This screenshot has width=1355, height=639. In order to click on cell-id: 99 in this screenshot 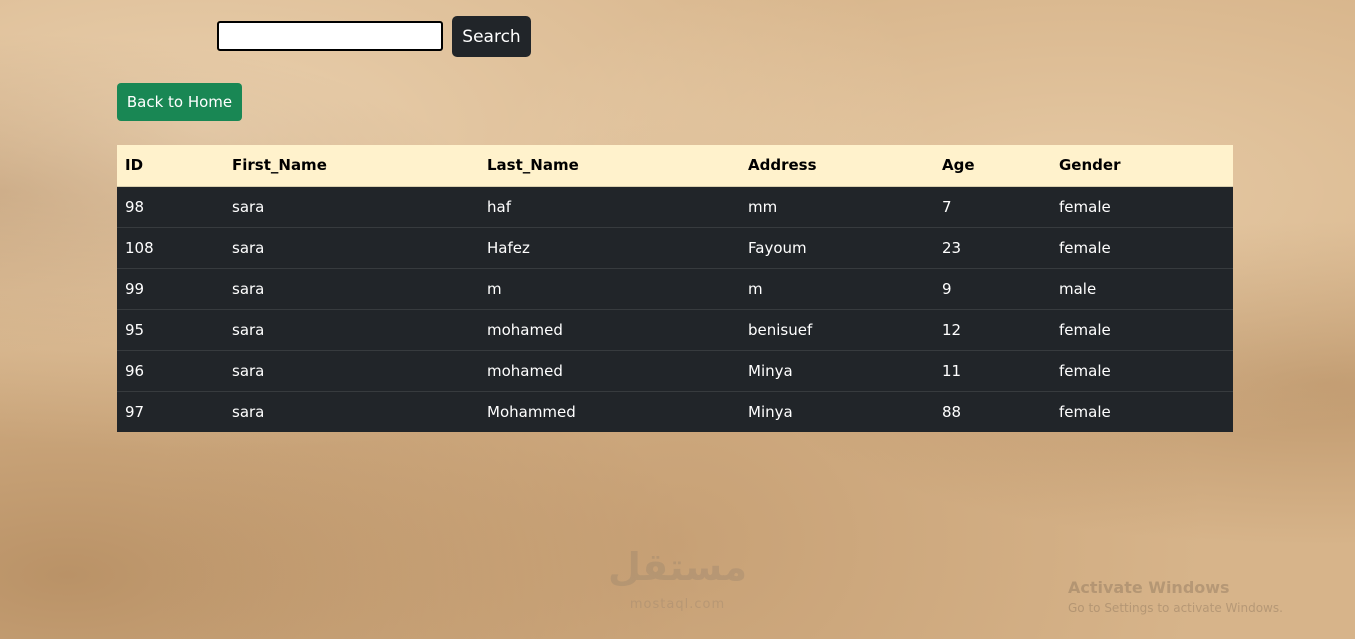, I will do `click(170, 288)`.